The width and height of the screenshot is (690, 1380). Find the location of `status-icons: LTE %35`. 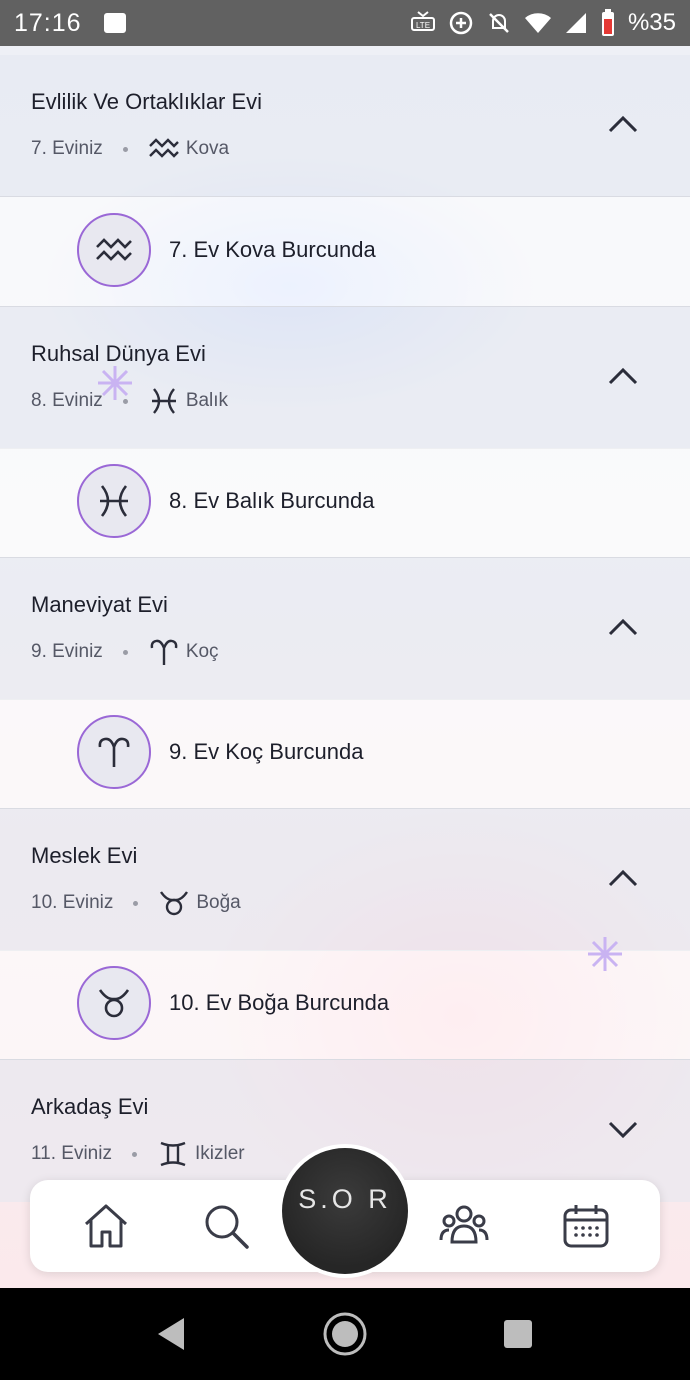

status-icons: LTE %35 is located at coordinates (543, 23).